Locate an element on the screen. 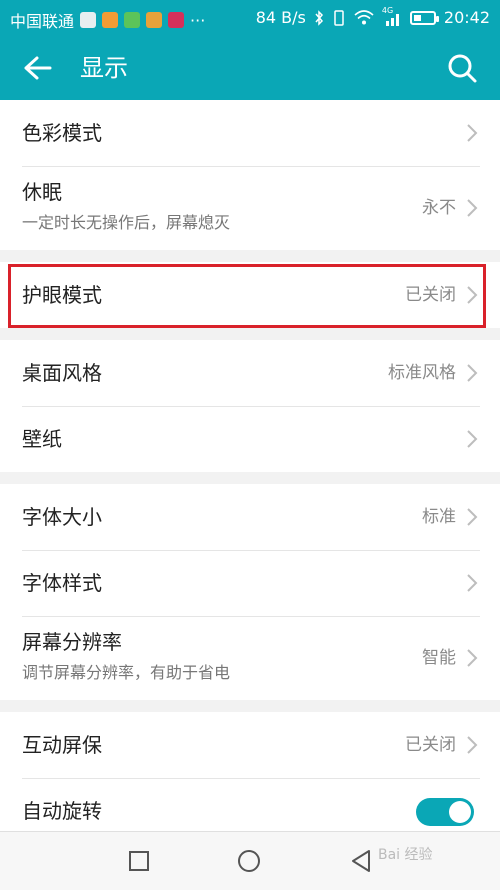 The image size is (500, 890). status-right: 84 B/s 4G 20:42 is located at coordinates (372, 17).